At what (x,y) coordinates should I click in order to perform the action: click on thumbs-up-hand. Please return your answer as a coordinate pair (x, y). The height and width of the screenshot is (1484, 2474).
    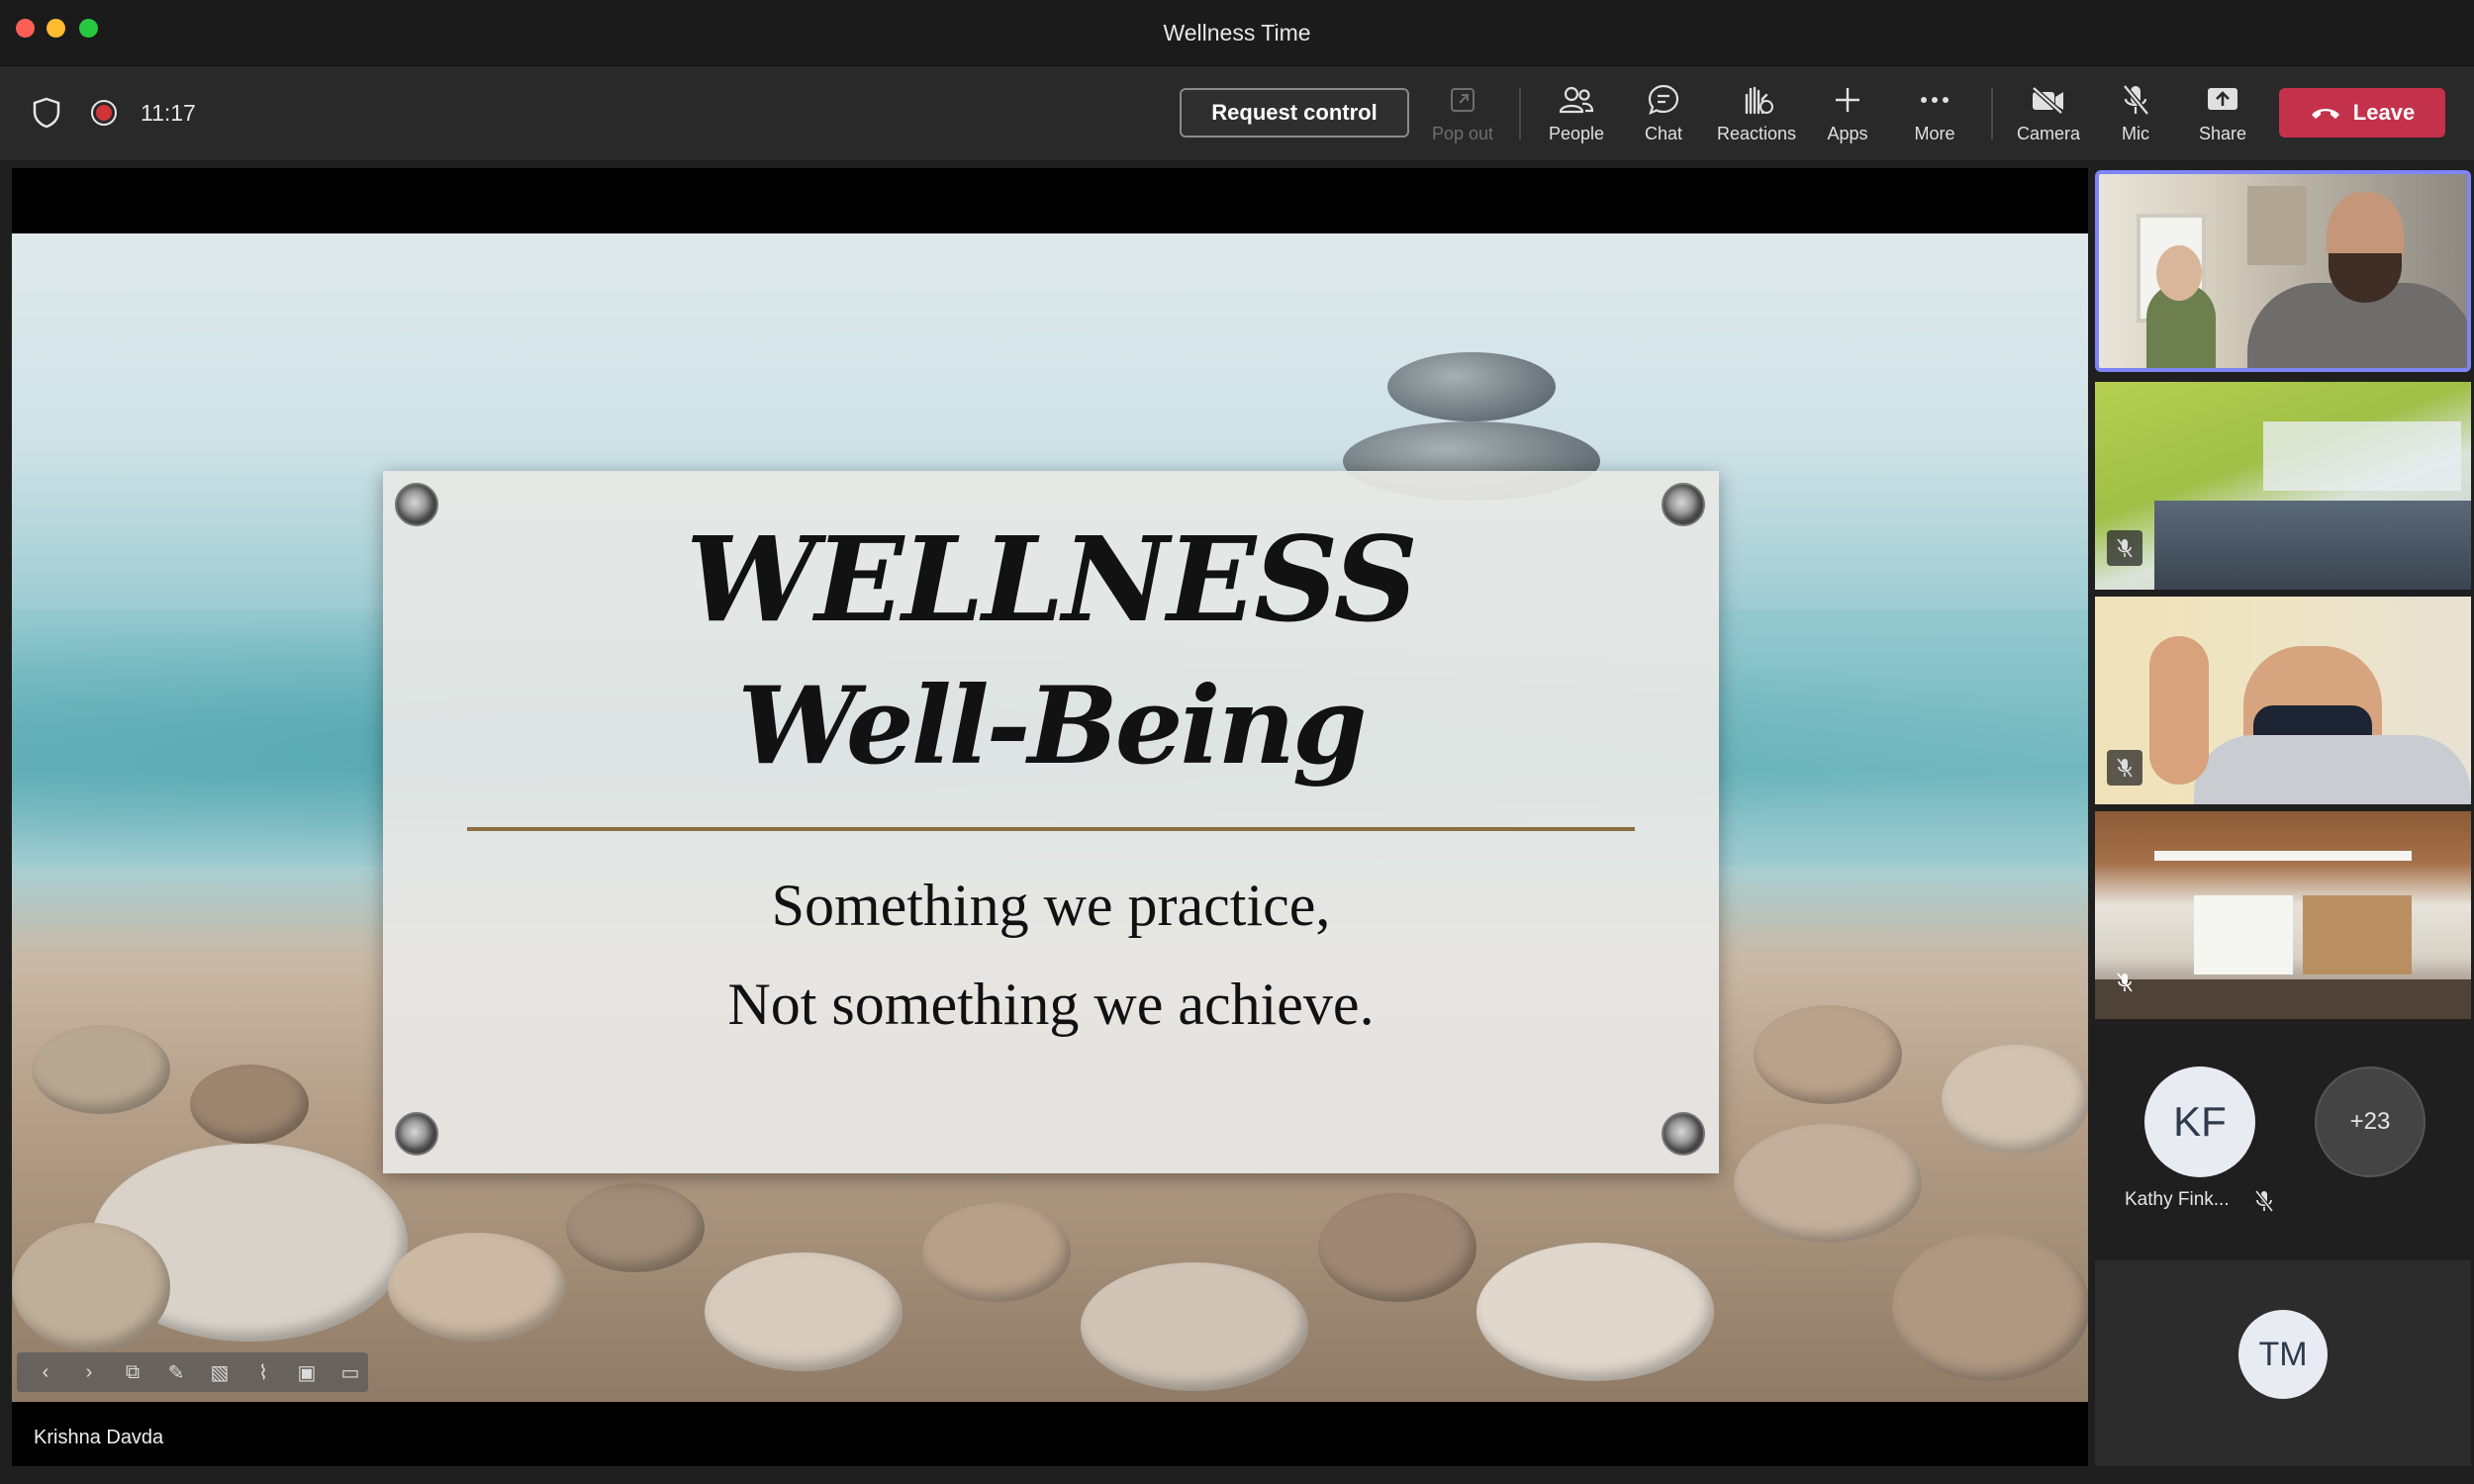
    Looking at the image, I should click on (2179, 710).